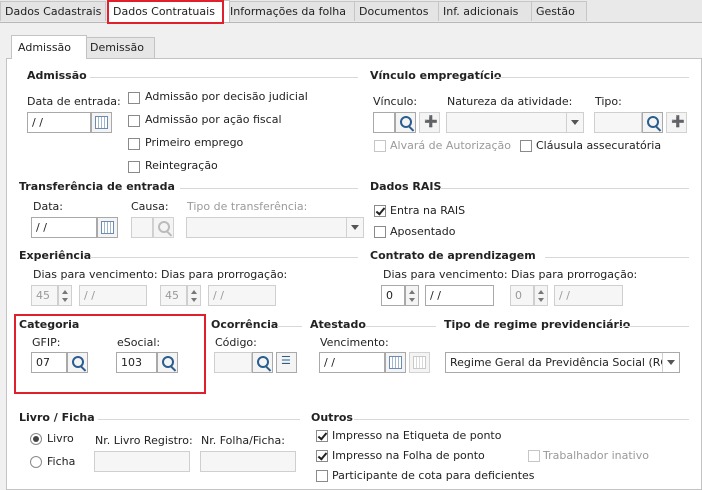  What do you see at coordinates (165, 12) in the screenshot?
I see `highlight-tab` at bounding box center [165, 12].